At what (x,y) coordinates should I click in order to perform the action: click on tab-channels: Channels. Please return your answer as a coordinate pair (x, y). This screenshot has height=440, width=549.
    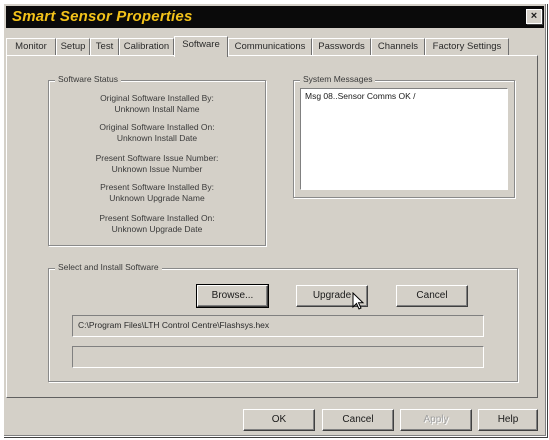
    Looking at the image, I should click on (398, 46).